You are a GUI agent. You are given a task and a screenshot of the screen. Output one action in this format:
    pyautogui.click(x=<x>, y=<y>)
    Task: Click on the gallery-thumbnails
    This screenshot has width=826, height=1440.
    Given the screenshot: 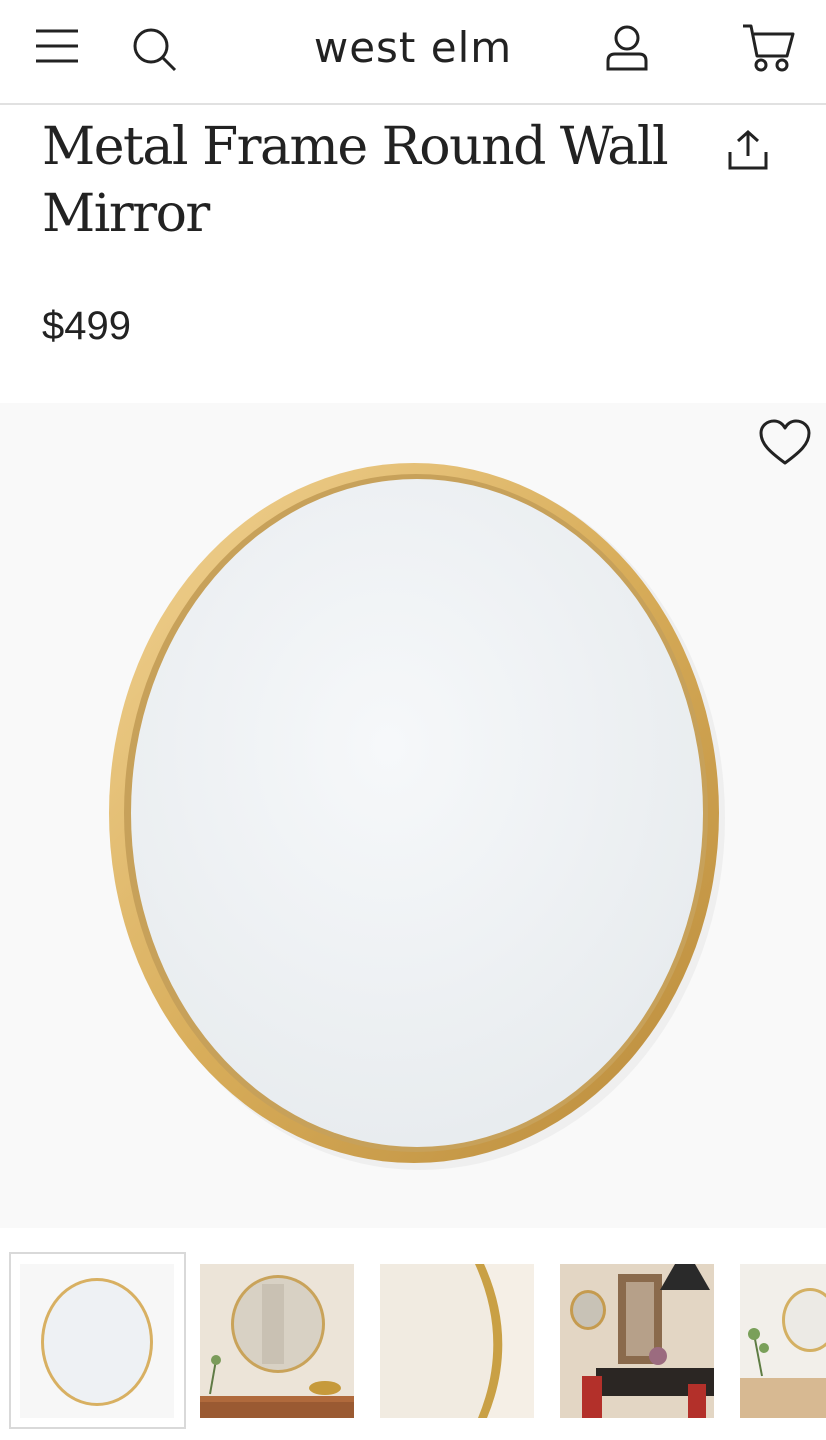 What is the action you would take?
    pyautogui.click(x=413, y=1342)
    